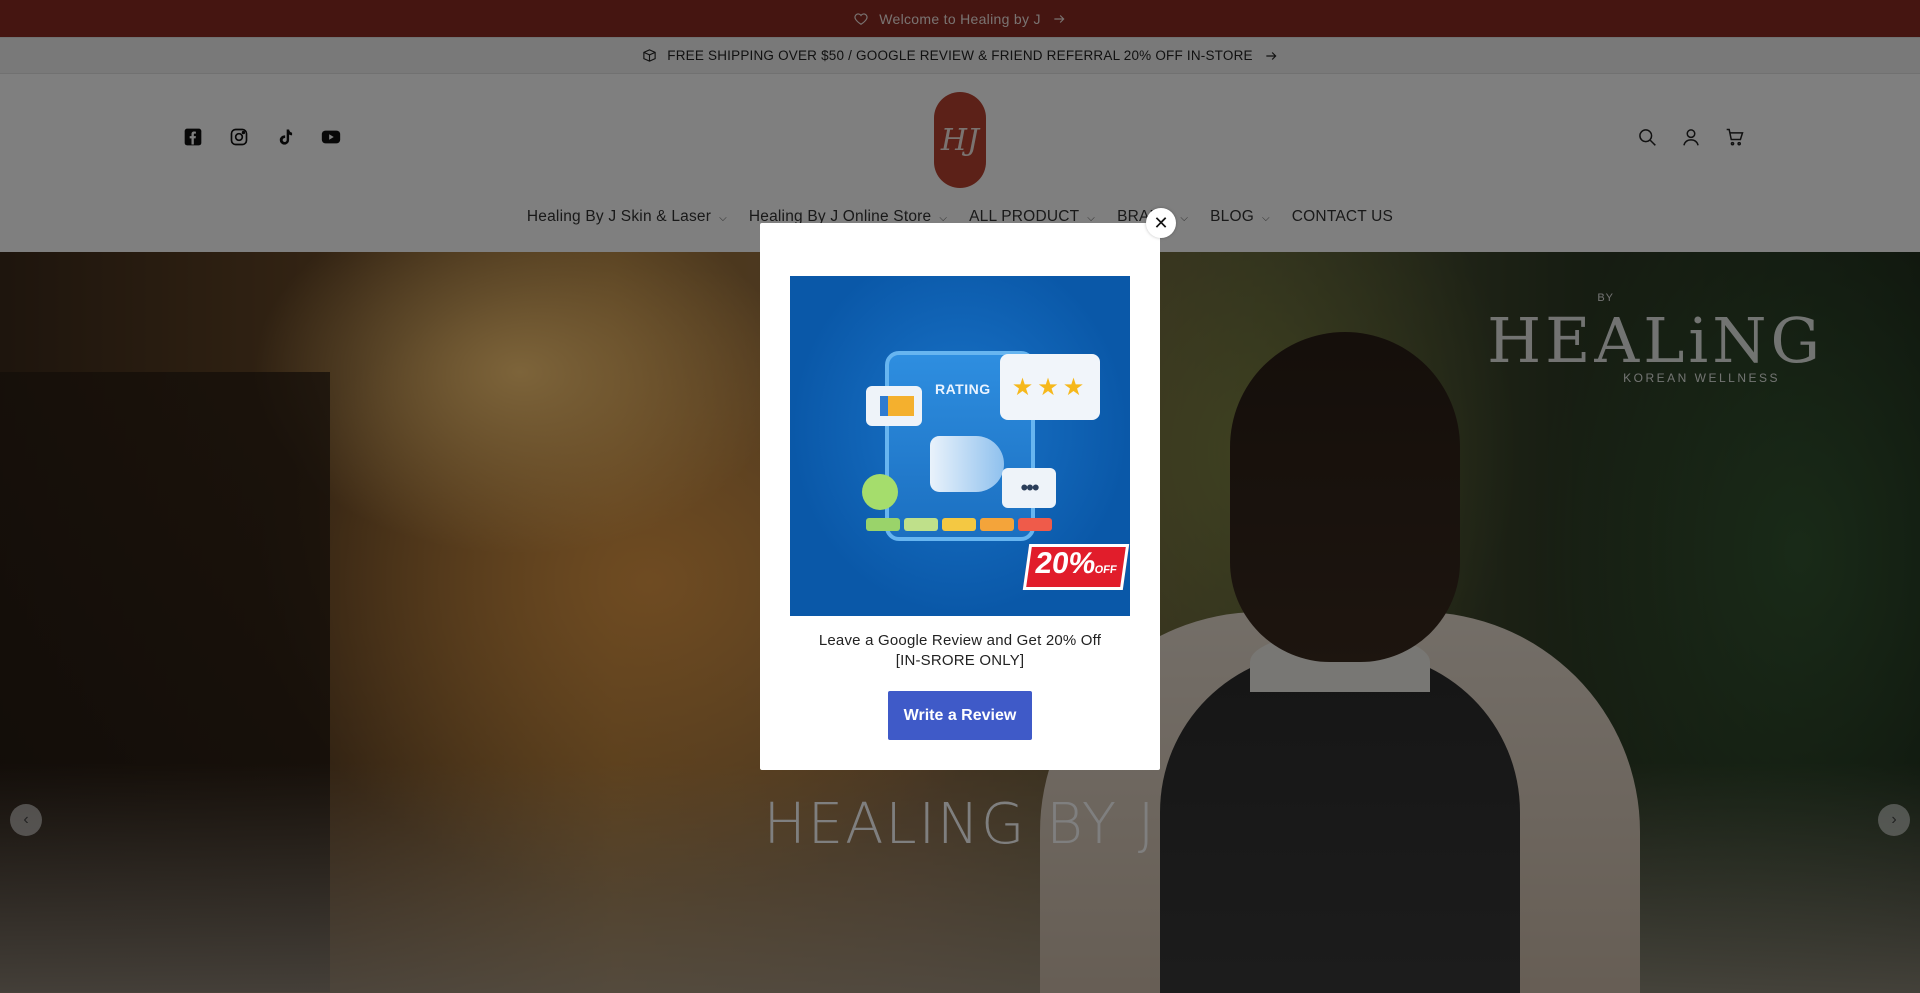 This screenshot has width=1920, height=993. What do you see at coordinates (894, 406) in the screenshot?
I see `thumbs-up-icon` at bounding box center [894, 406].